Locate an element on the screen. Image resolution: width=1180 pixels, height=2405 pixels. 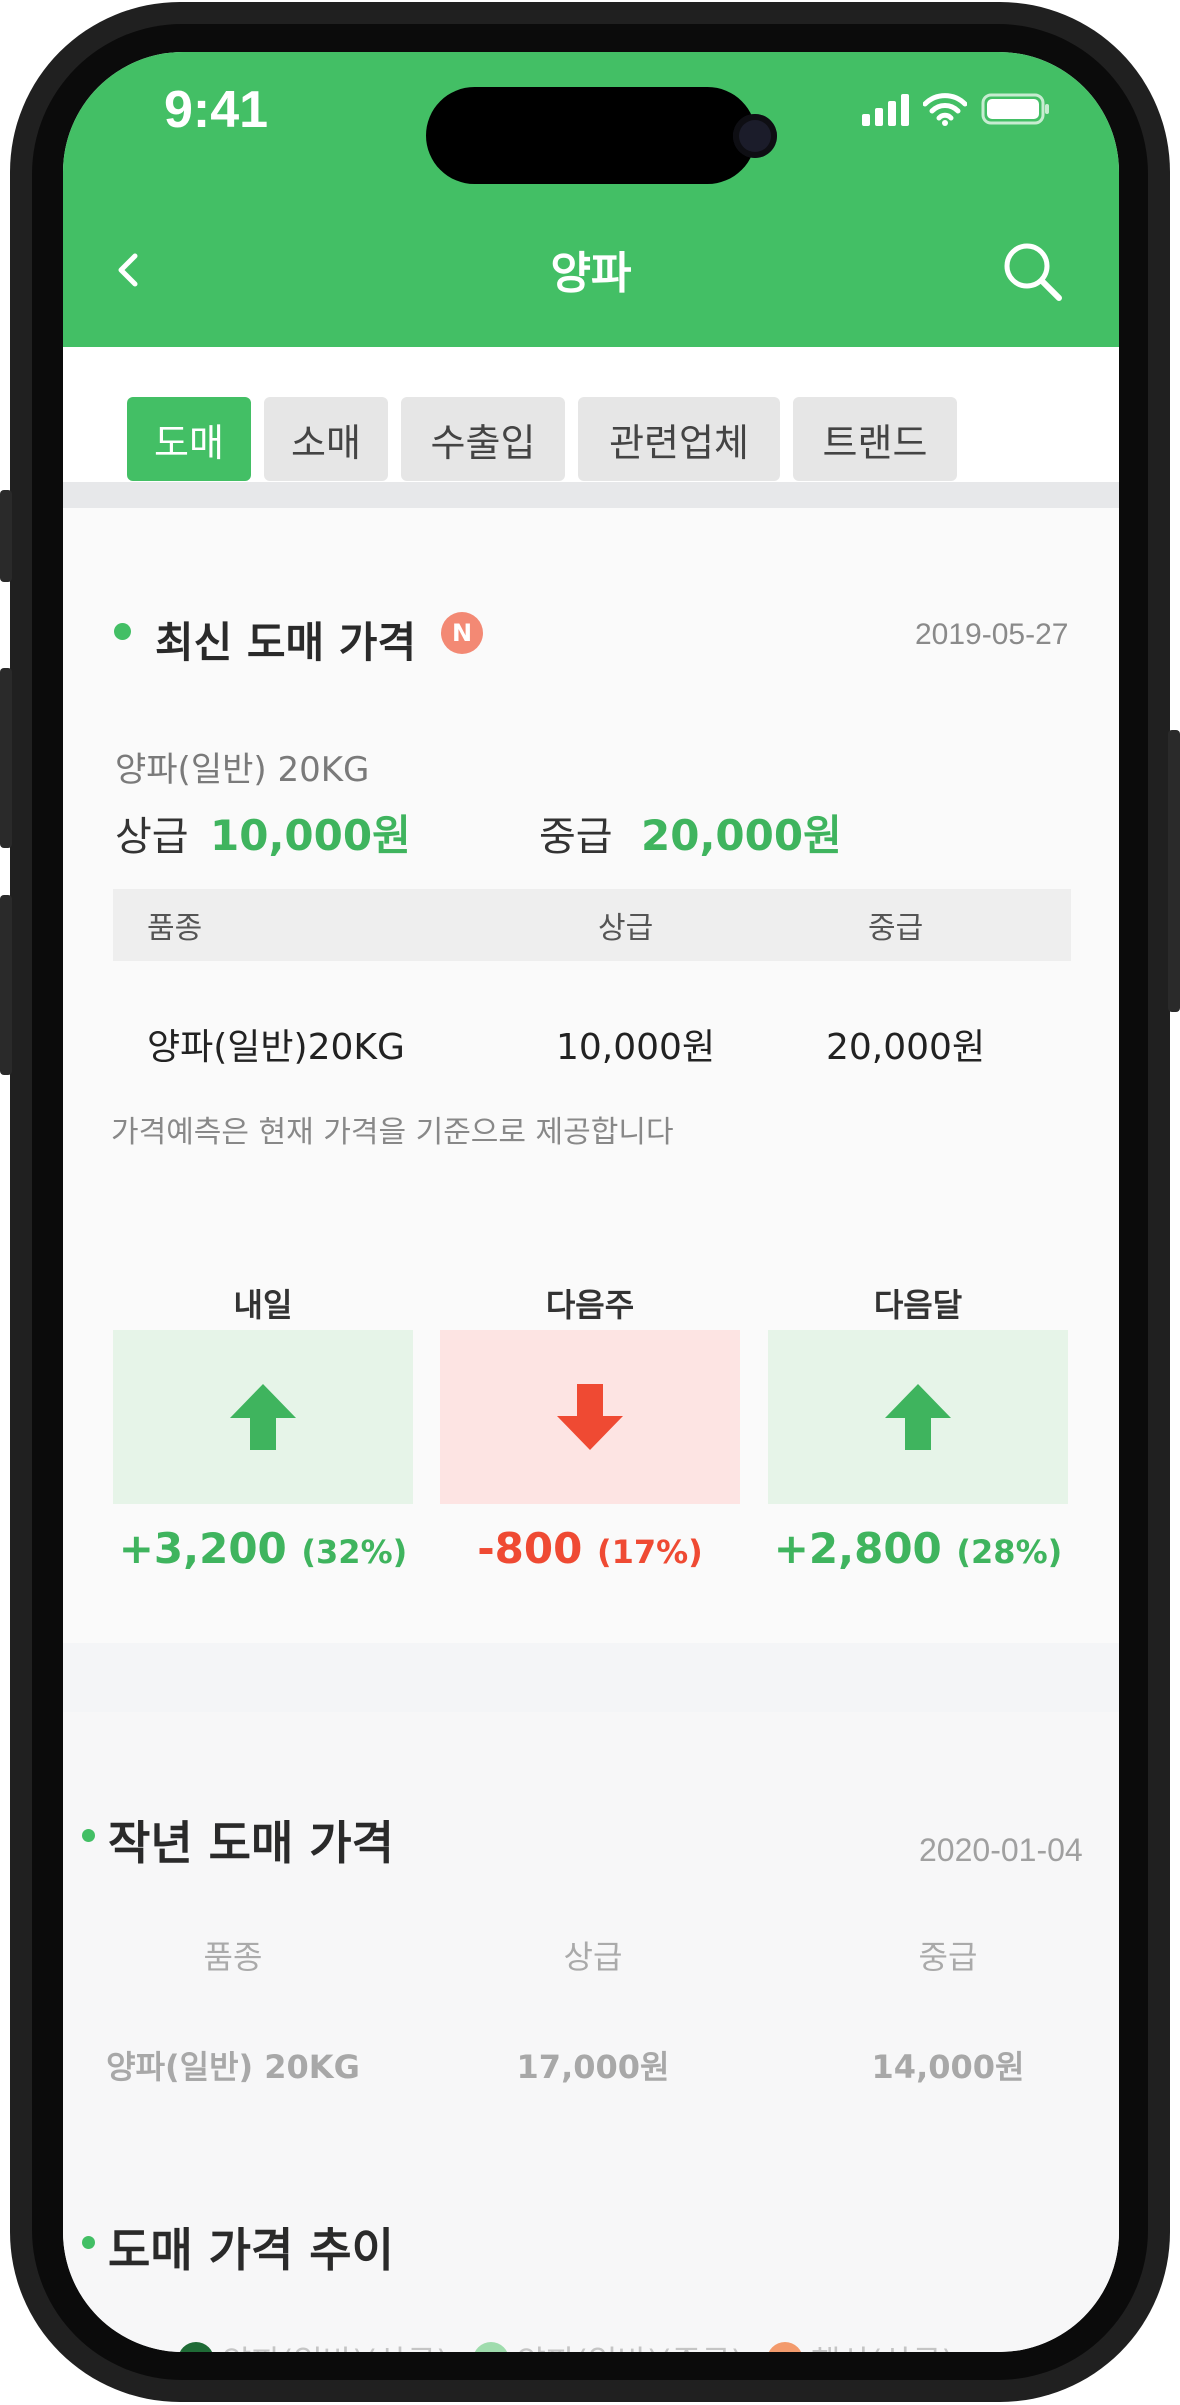
last-year-cell-middle: 14,000원 is located at coordinates (948, 2067).